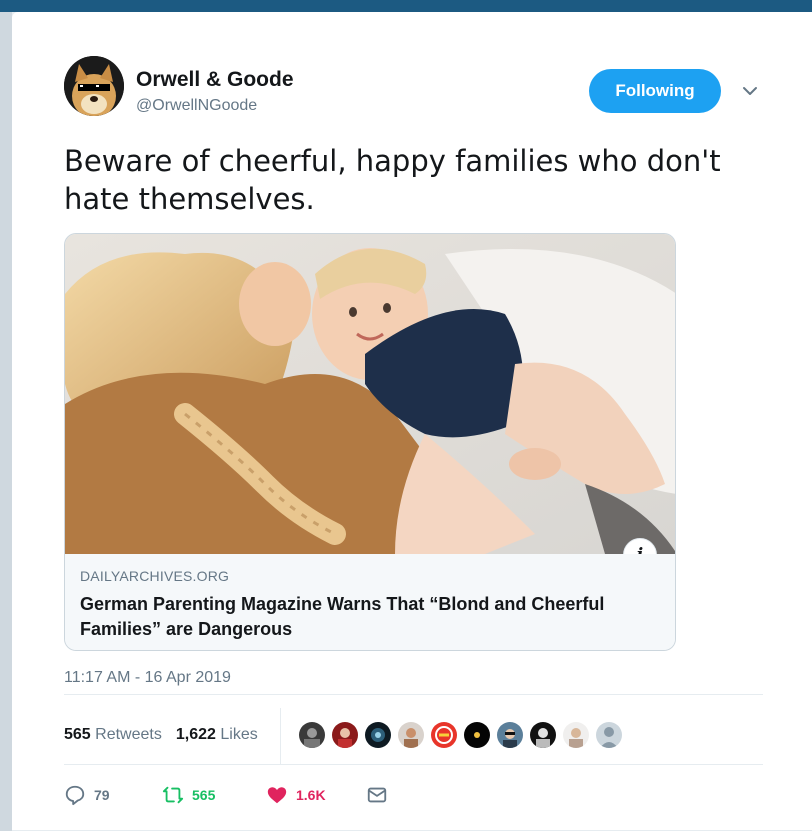 Image resolution: width=812 pixels, height=831 pixels. Describe the element at coordinates (77, 734) in the screenshot. I see `retweets-count: 565` at that location.